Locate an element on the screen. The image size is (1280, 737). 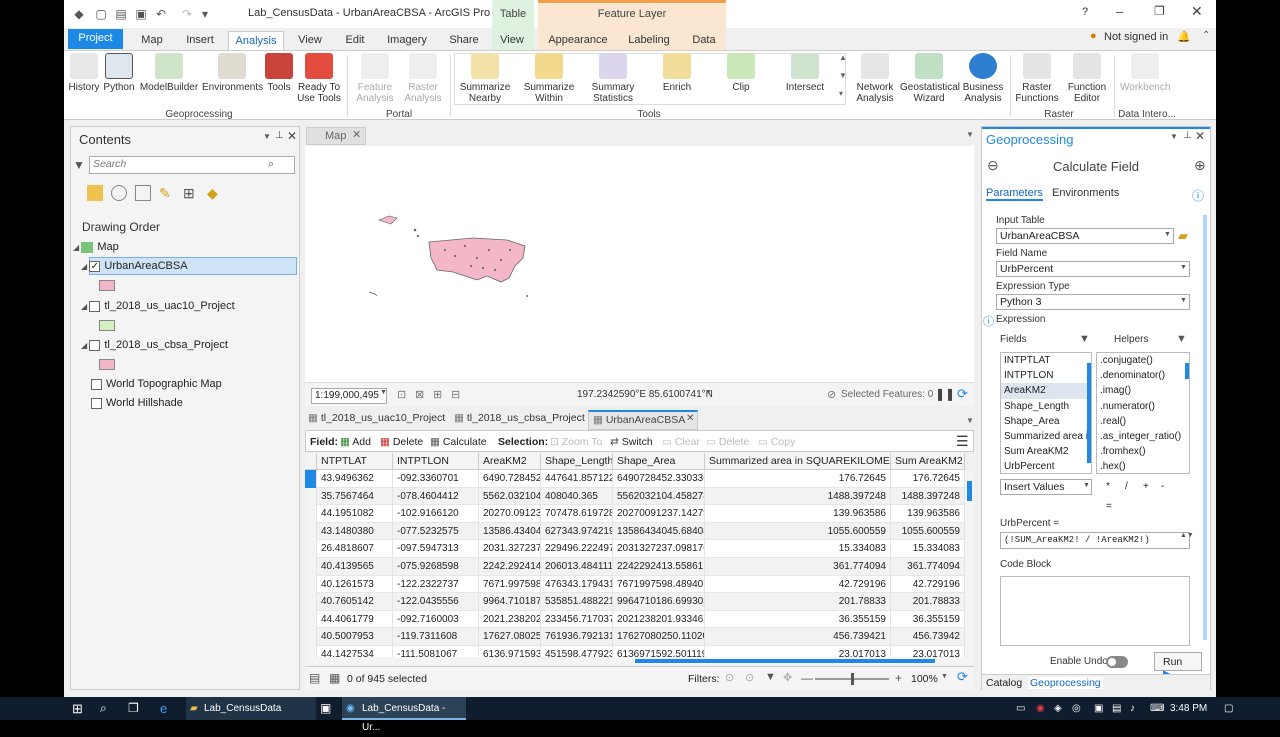
table-cell: -122.0435556 is located at coordinates (436, 602).